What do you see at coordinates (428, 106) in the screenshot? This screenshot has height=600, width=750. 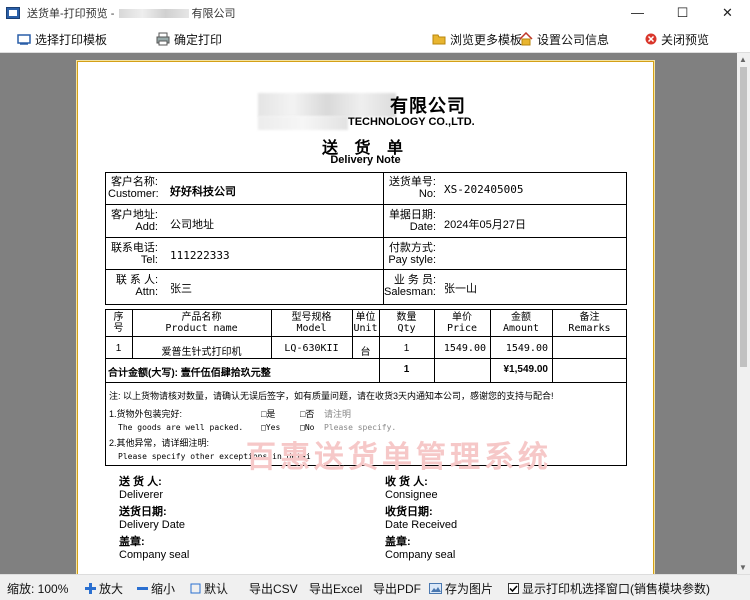 I see `company-name: 有限公司` at bounding box center [428, 106].